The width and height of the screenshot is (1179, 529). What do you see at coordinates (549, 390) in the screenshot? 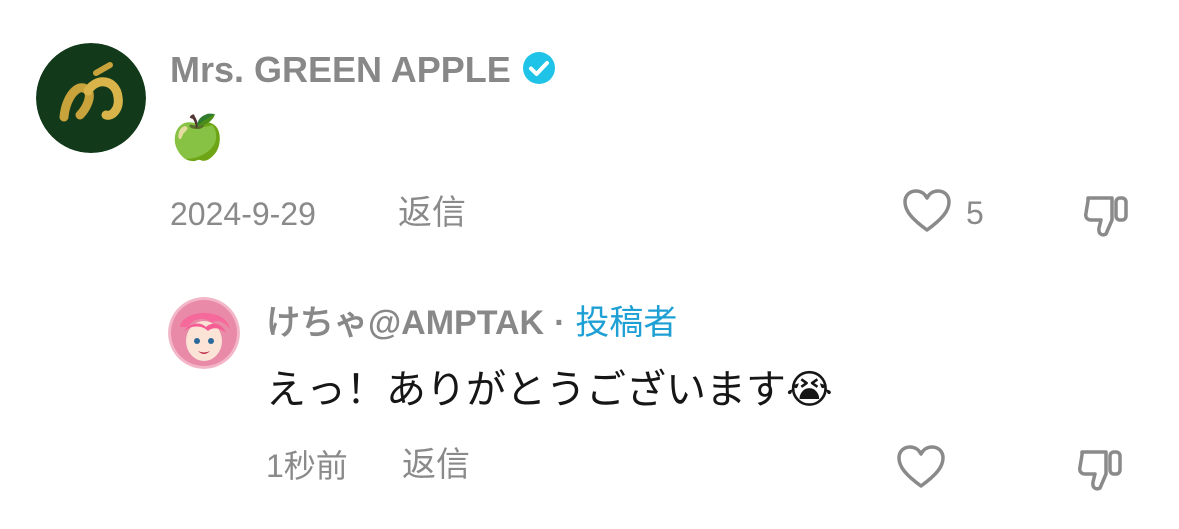
I see `comment-text: えっ！ありがとうございます😭` at bounding box center [549, 390].